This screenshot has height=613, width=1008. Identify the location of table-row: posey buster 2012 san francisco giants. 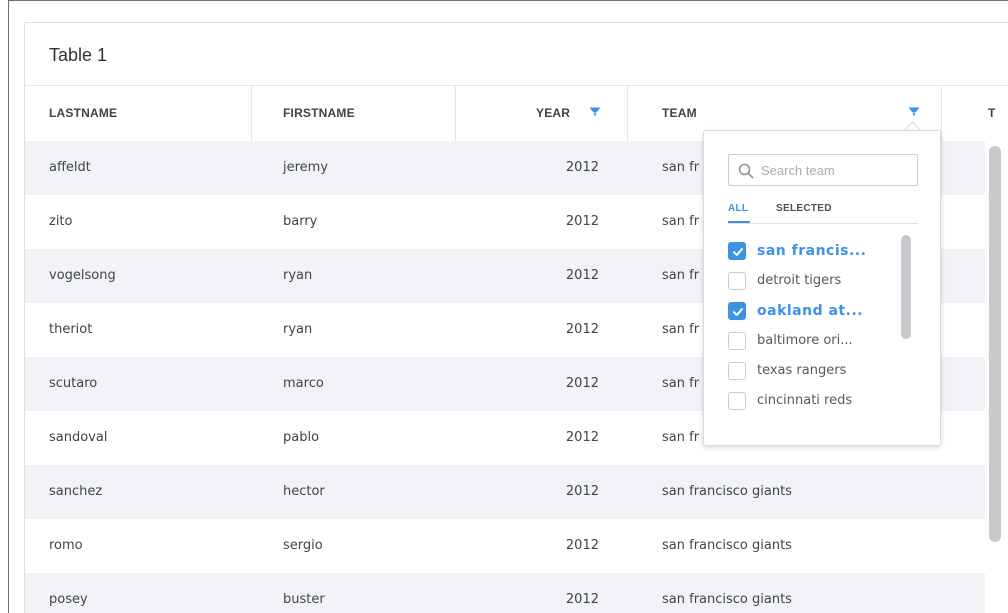
(505, 593).